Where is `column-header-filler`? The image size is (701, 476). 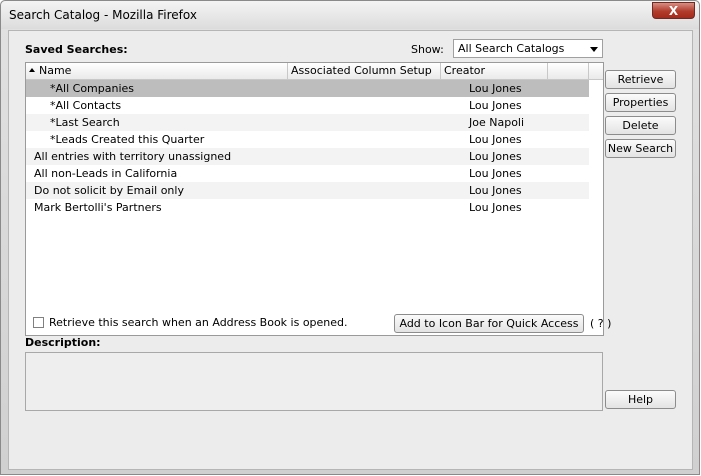 column-header-filler is located at coordinates (568, 71).